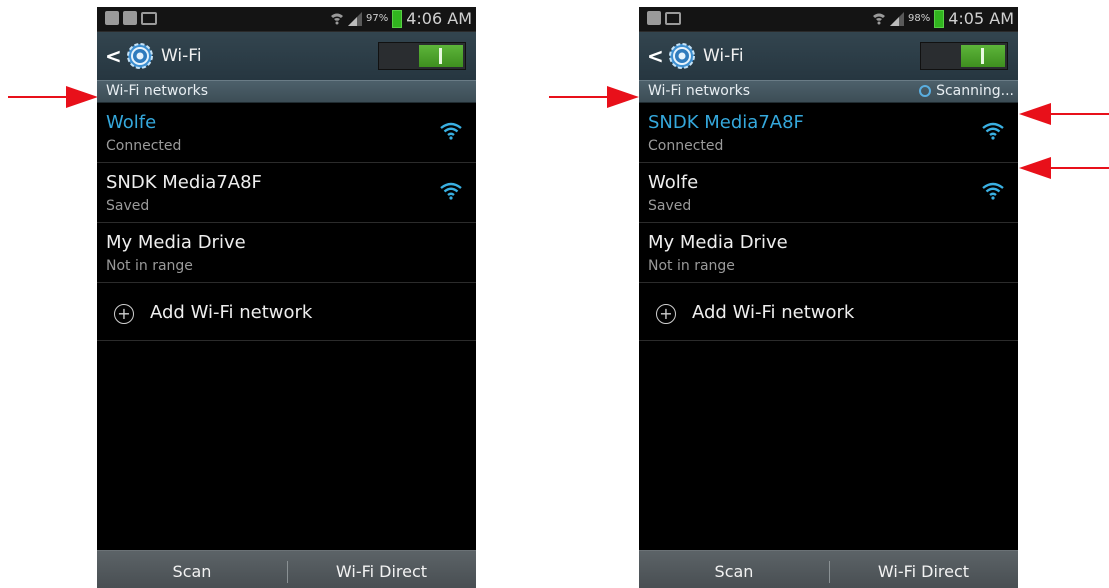  What do you see at coordinates (286, 192) in the screenshot?
I see `network-item: SNDK Media7A8F Saved` at bounding box center [286, 192].